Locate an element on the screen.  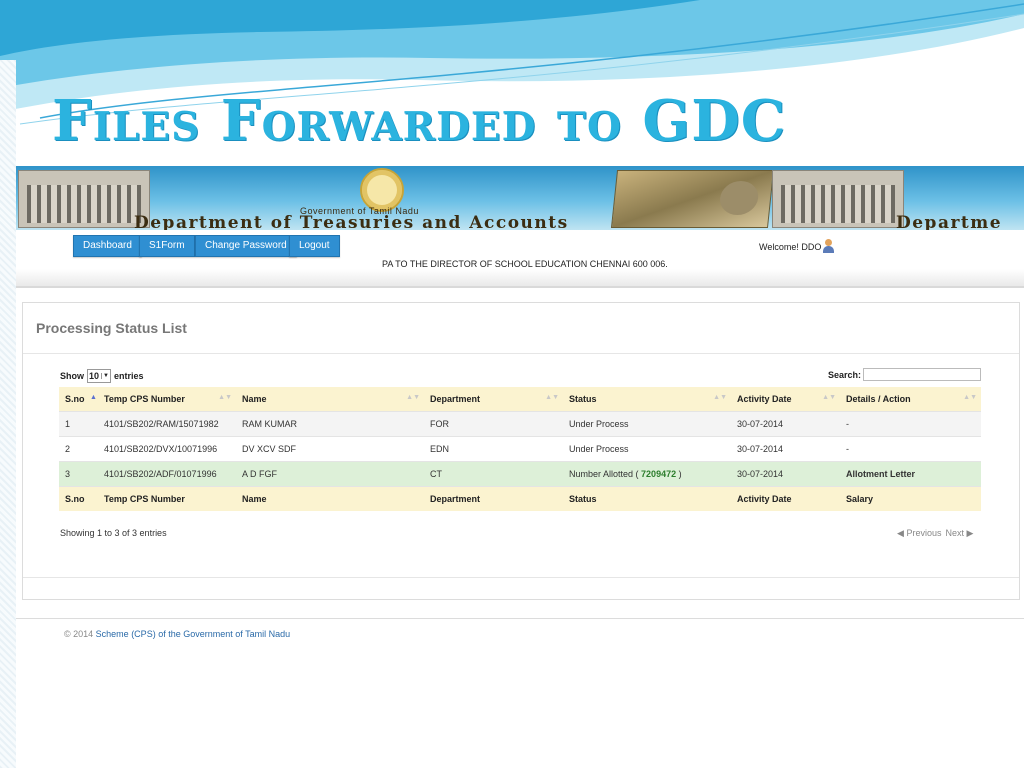
footer-activity-date: Activity Date is located at coordinates (785, 498).